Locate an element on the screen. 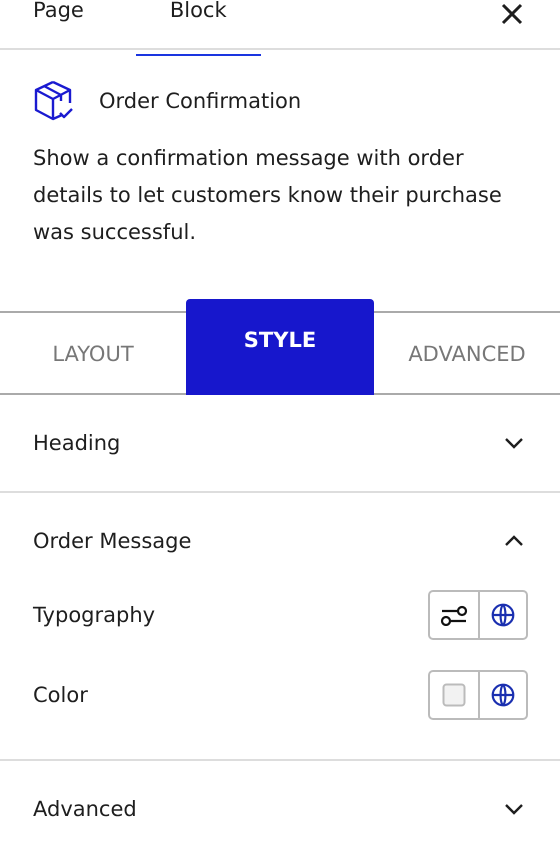  sliders-icon is located at coordinates (454, 615).